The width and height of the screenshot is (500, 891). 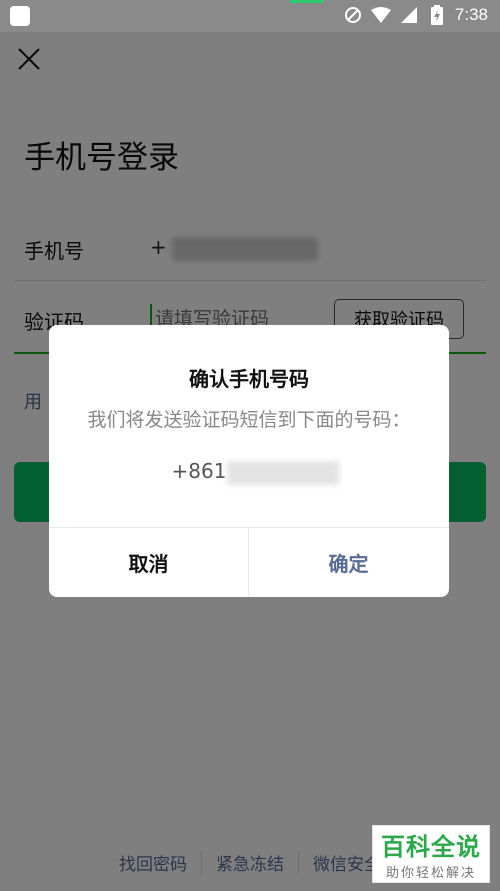 What do you see at coordinates (409, 15) in the screenshot?
I see `signal-icon` at bounding box center [409, 15].